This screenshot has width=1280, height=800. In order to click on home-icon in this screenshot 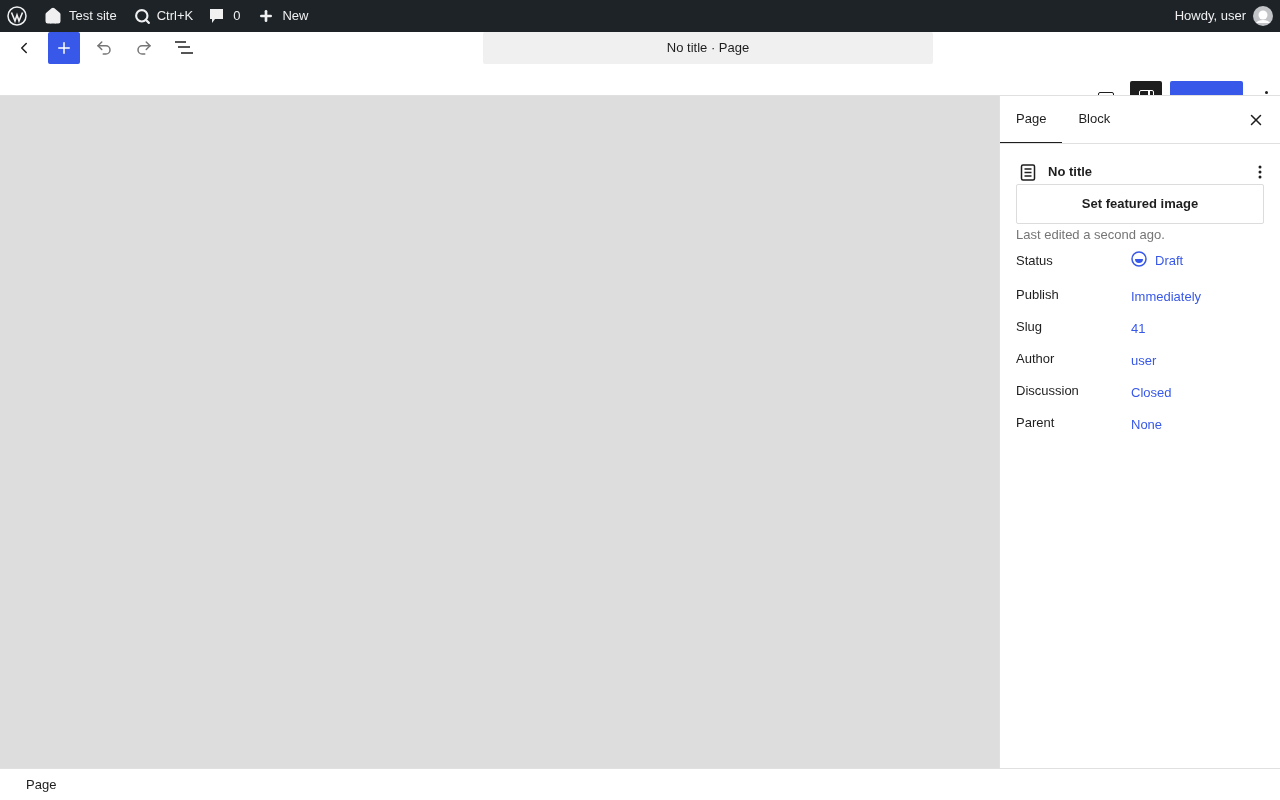, I will do `click(53, 16)`.